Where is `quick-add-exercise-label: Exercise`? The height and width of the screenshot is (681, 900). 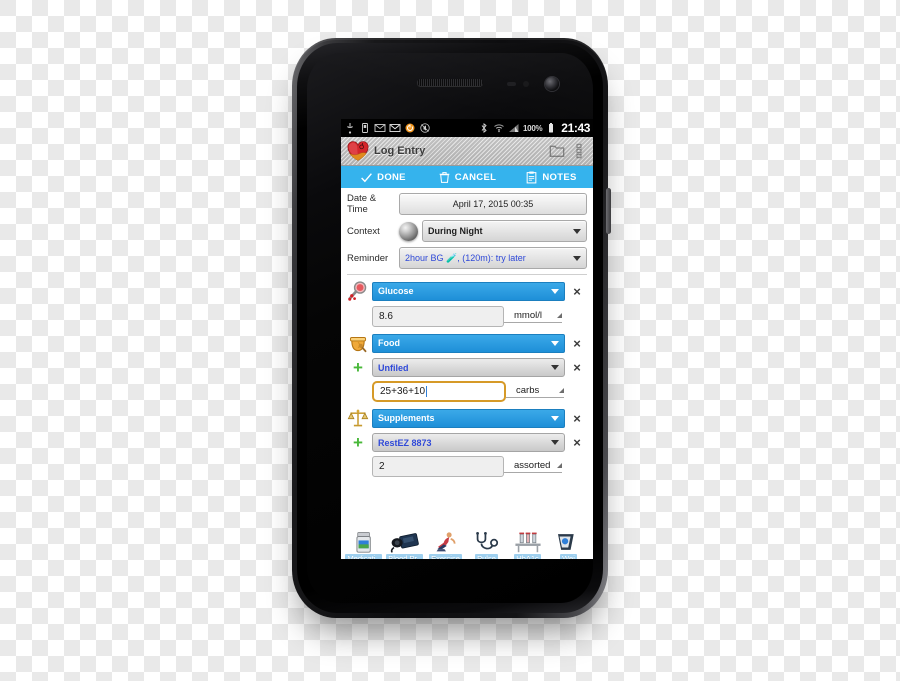 quick-add-exercise-label: Exercise is located at coordinates (445, 556).